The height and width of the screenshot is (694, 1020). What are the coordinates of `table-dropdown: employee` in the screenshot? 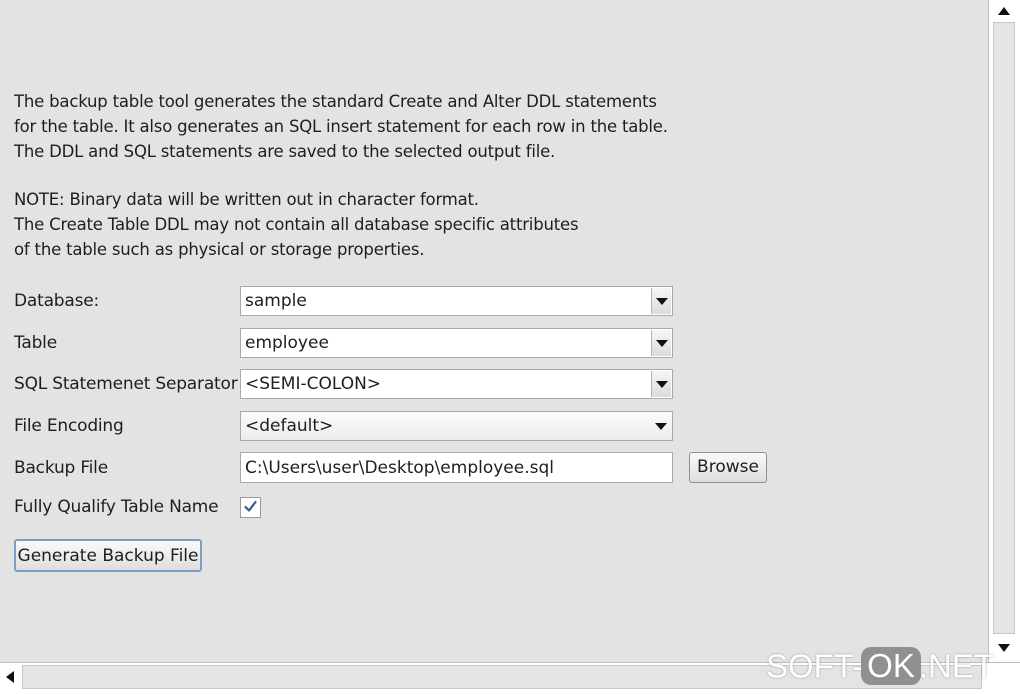 It's located at (456, 343).